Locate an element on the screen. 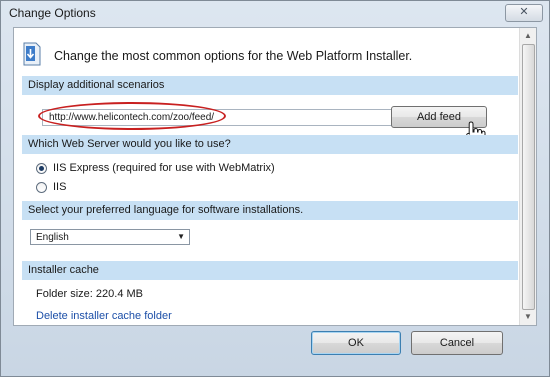  window-title: Change Options is located at coordinates (52, 13).